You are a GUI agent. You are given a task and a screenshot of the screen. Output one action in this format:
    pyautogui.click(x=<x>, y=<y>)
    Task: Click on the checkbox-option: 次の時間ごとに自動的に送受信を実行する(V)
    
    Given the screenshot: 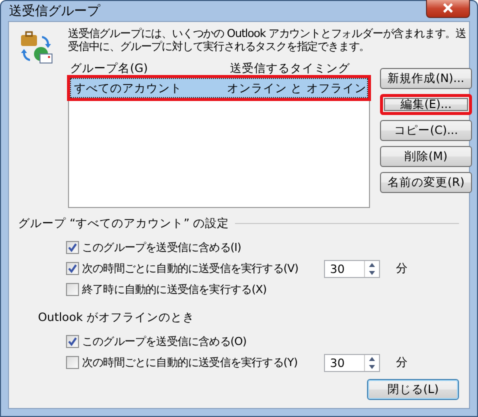 What is the action you would take?
    pyautogui.click(x=195, y=268)
    